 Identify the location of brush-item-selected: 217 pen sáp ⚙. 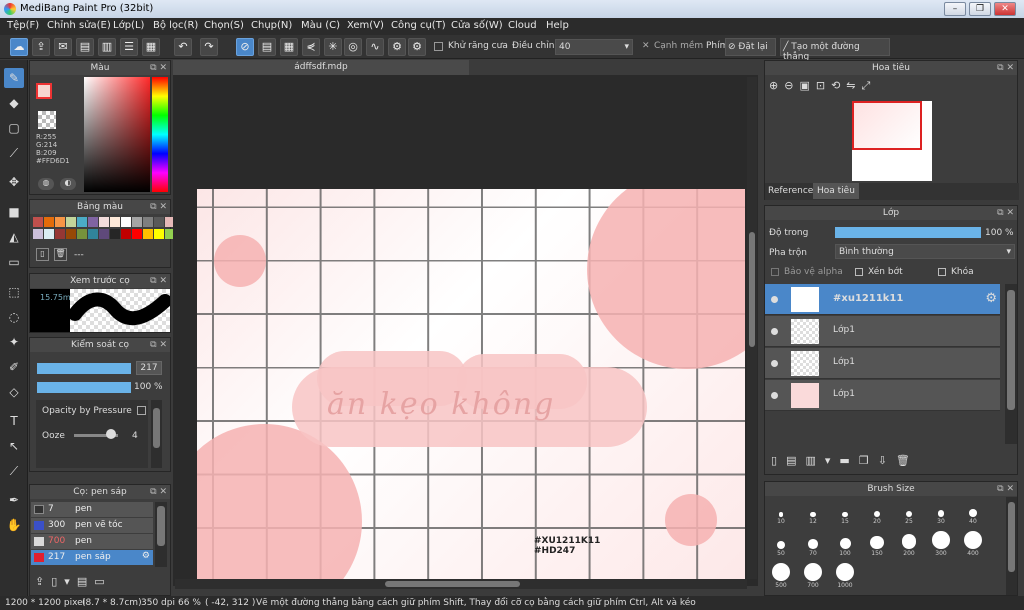
(92, 557).